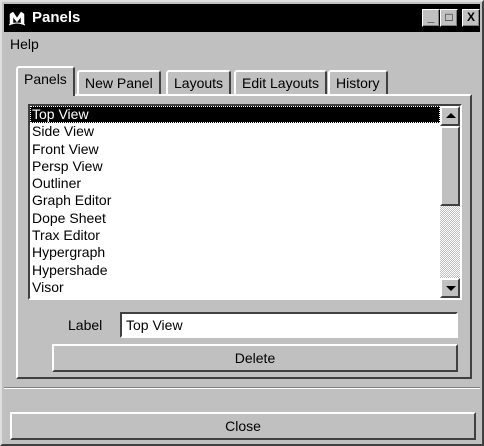 The height and width of the screenshot is (446, 484). Describe the element at coordinates (235, 131) in the screenshot. I see `list-item: Side View` at that location.